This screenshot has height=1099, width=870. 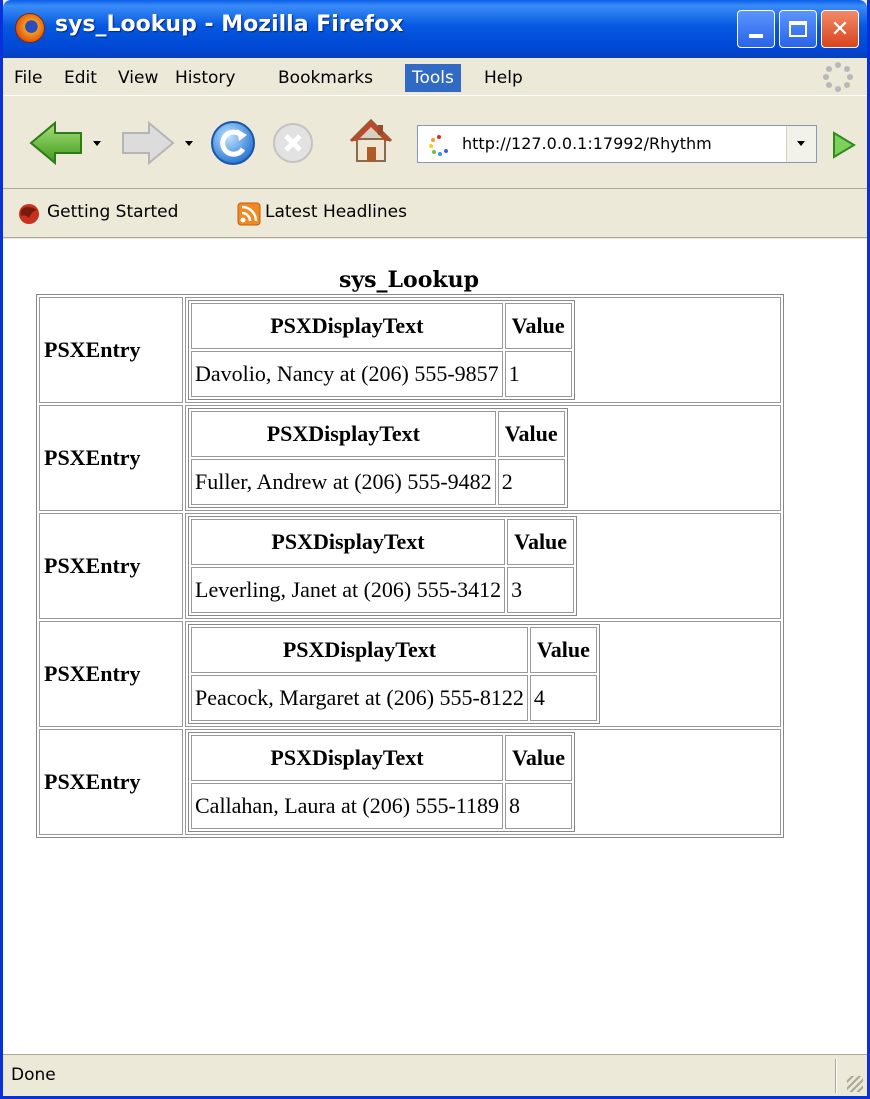 I want to click on menu-edit: Edit, so click(x=80, y=78).